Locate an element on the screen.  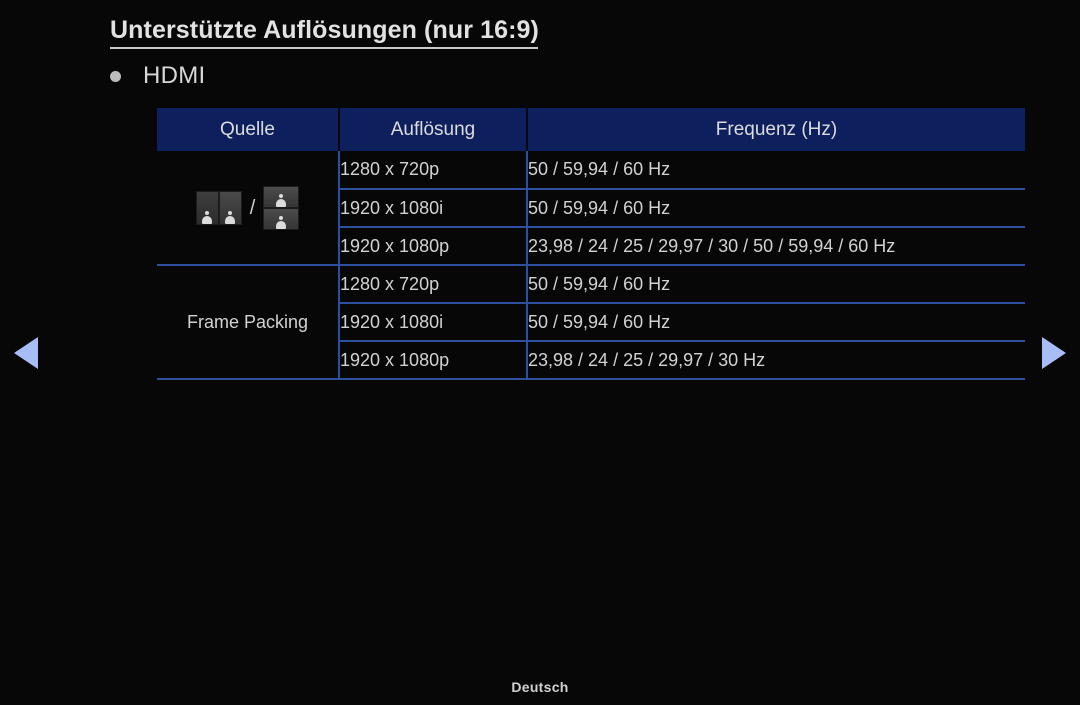
table-header-row: Quelle Auflösung Frequenz (Hz) is located at coordinates (591, 129).